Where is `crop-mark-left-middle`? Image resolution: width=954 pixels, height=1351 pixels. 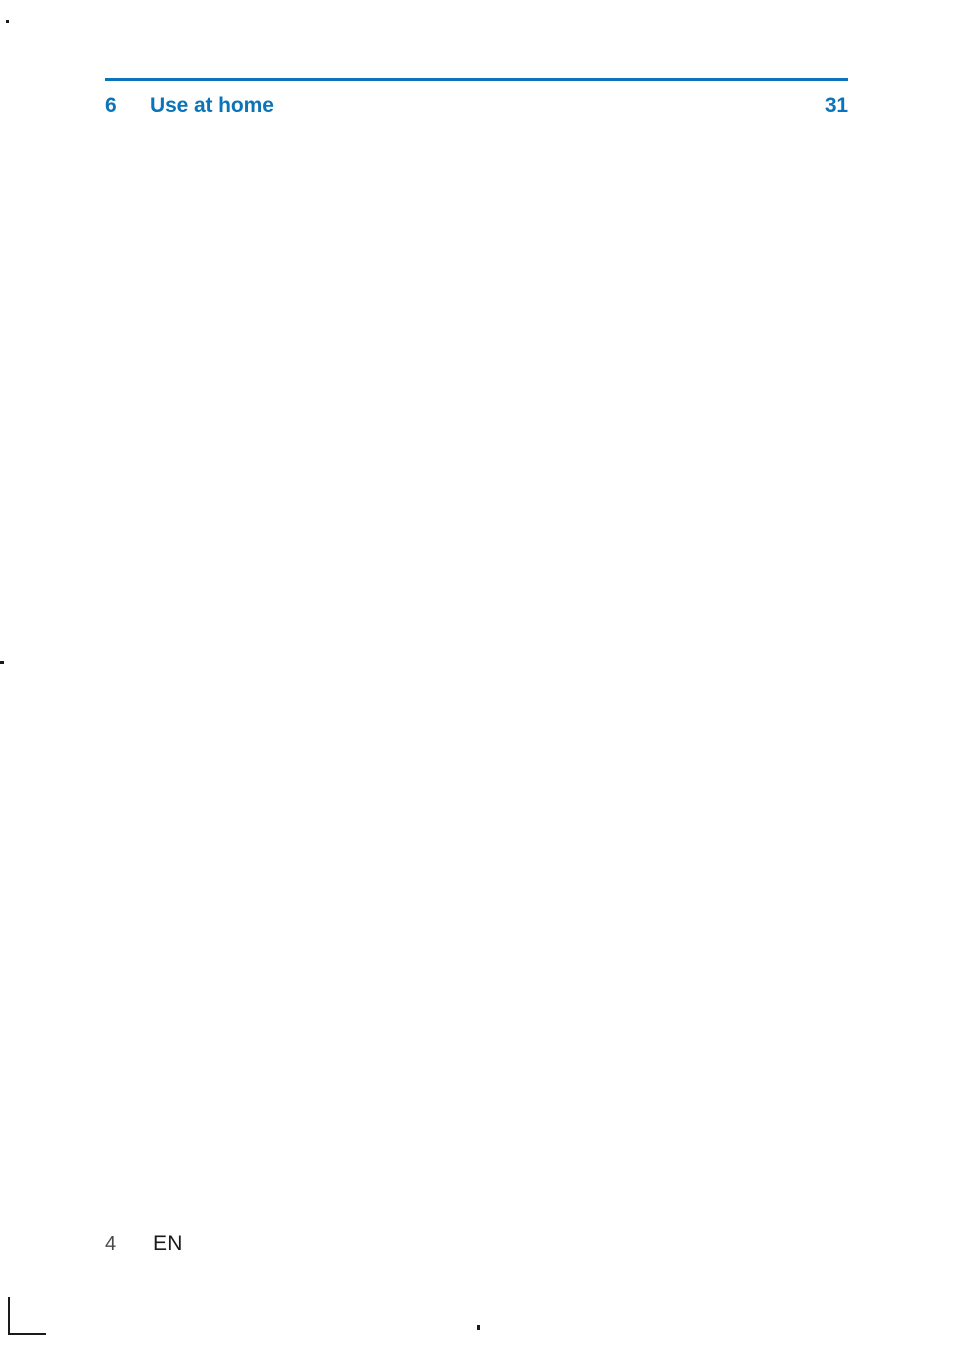 crop-mark-left-middle is located at coordinates (2, 662).